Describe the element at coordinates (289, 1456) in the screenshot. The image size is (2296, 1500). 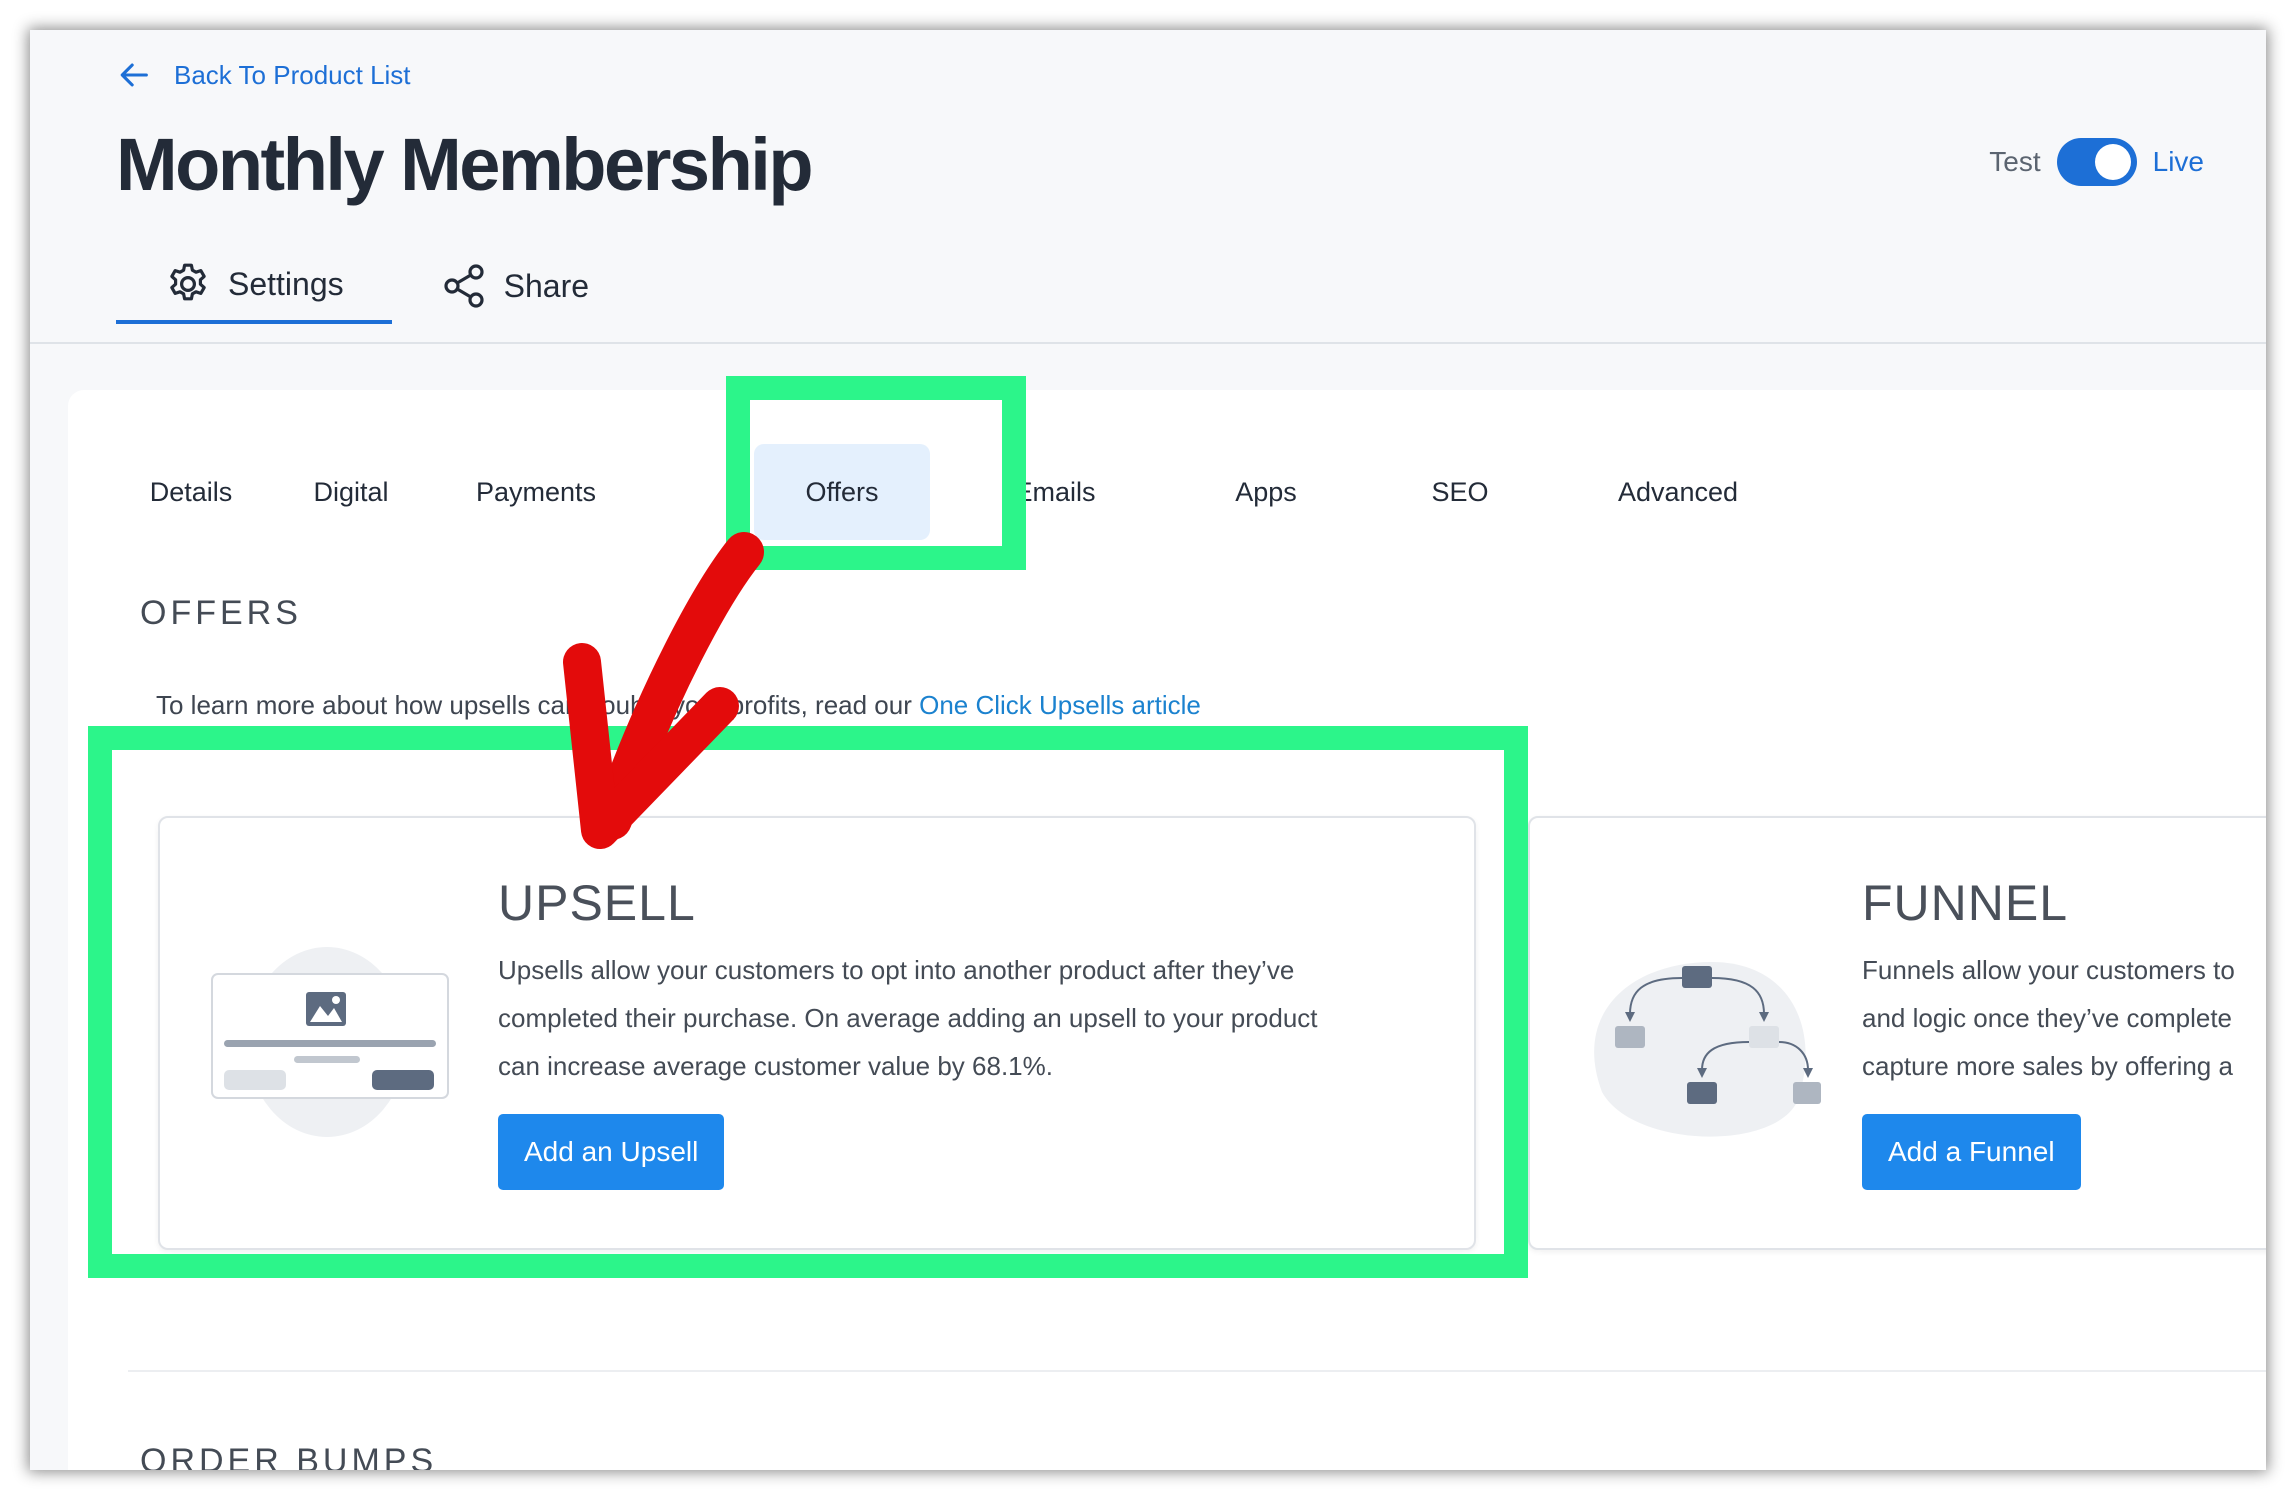
I see `order-bumps-heading: ORDER BUMPS` at that location.